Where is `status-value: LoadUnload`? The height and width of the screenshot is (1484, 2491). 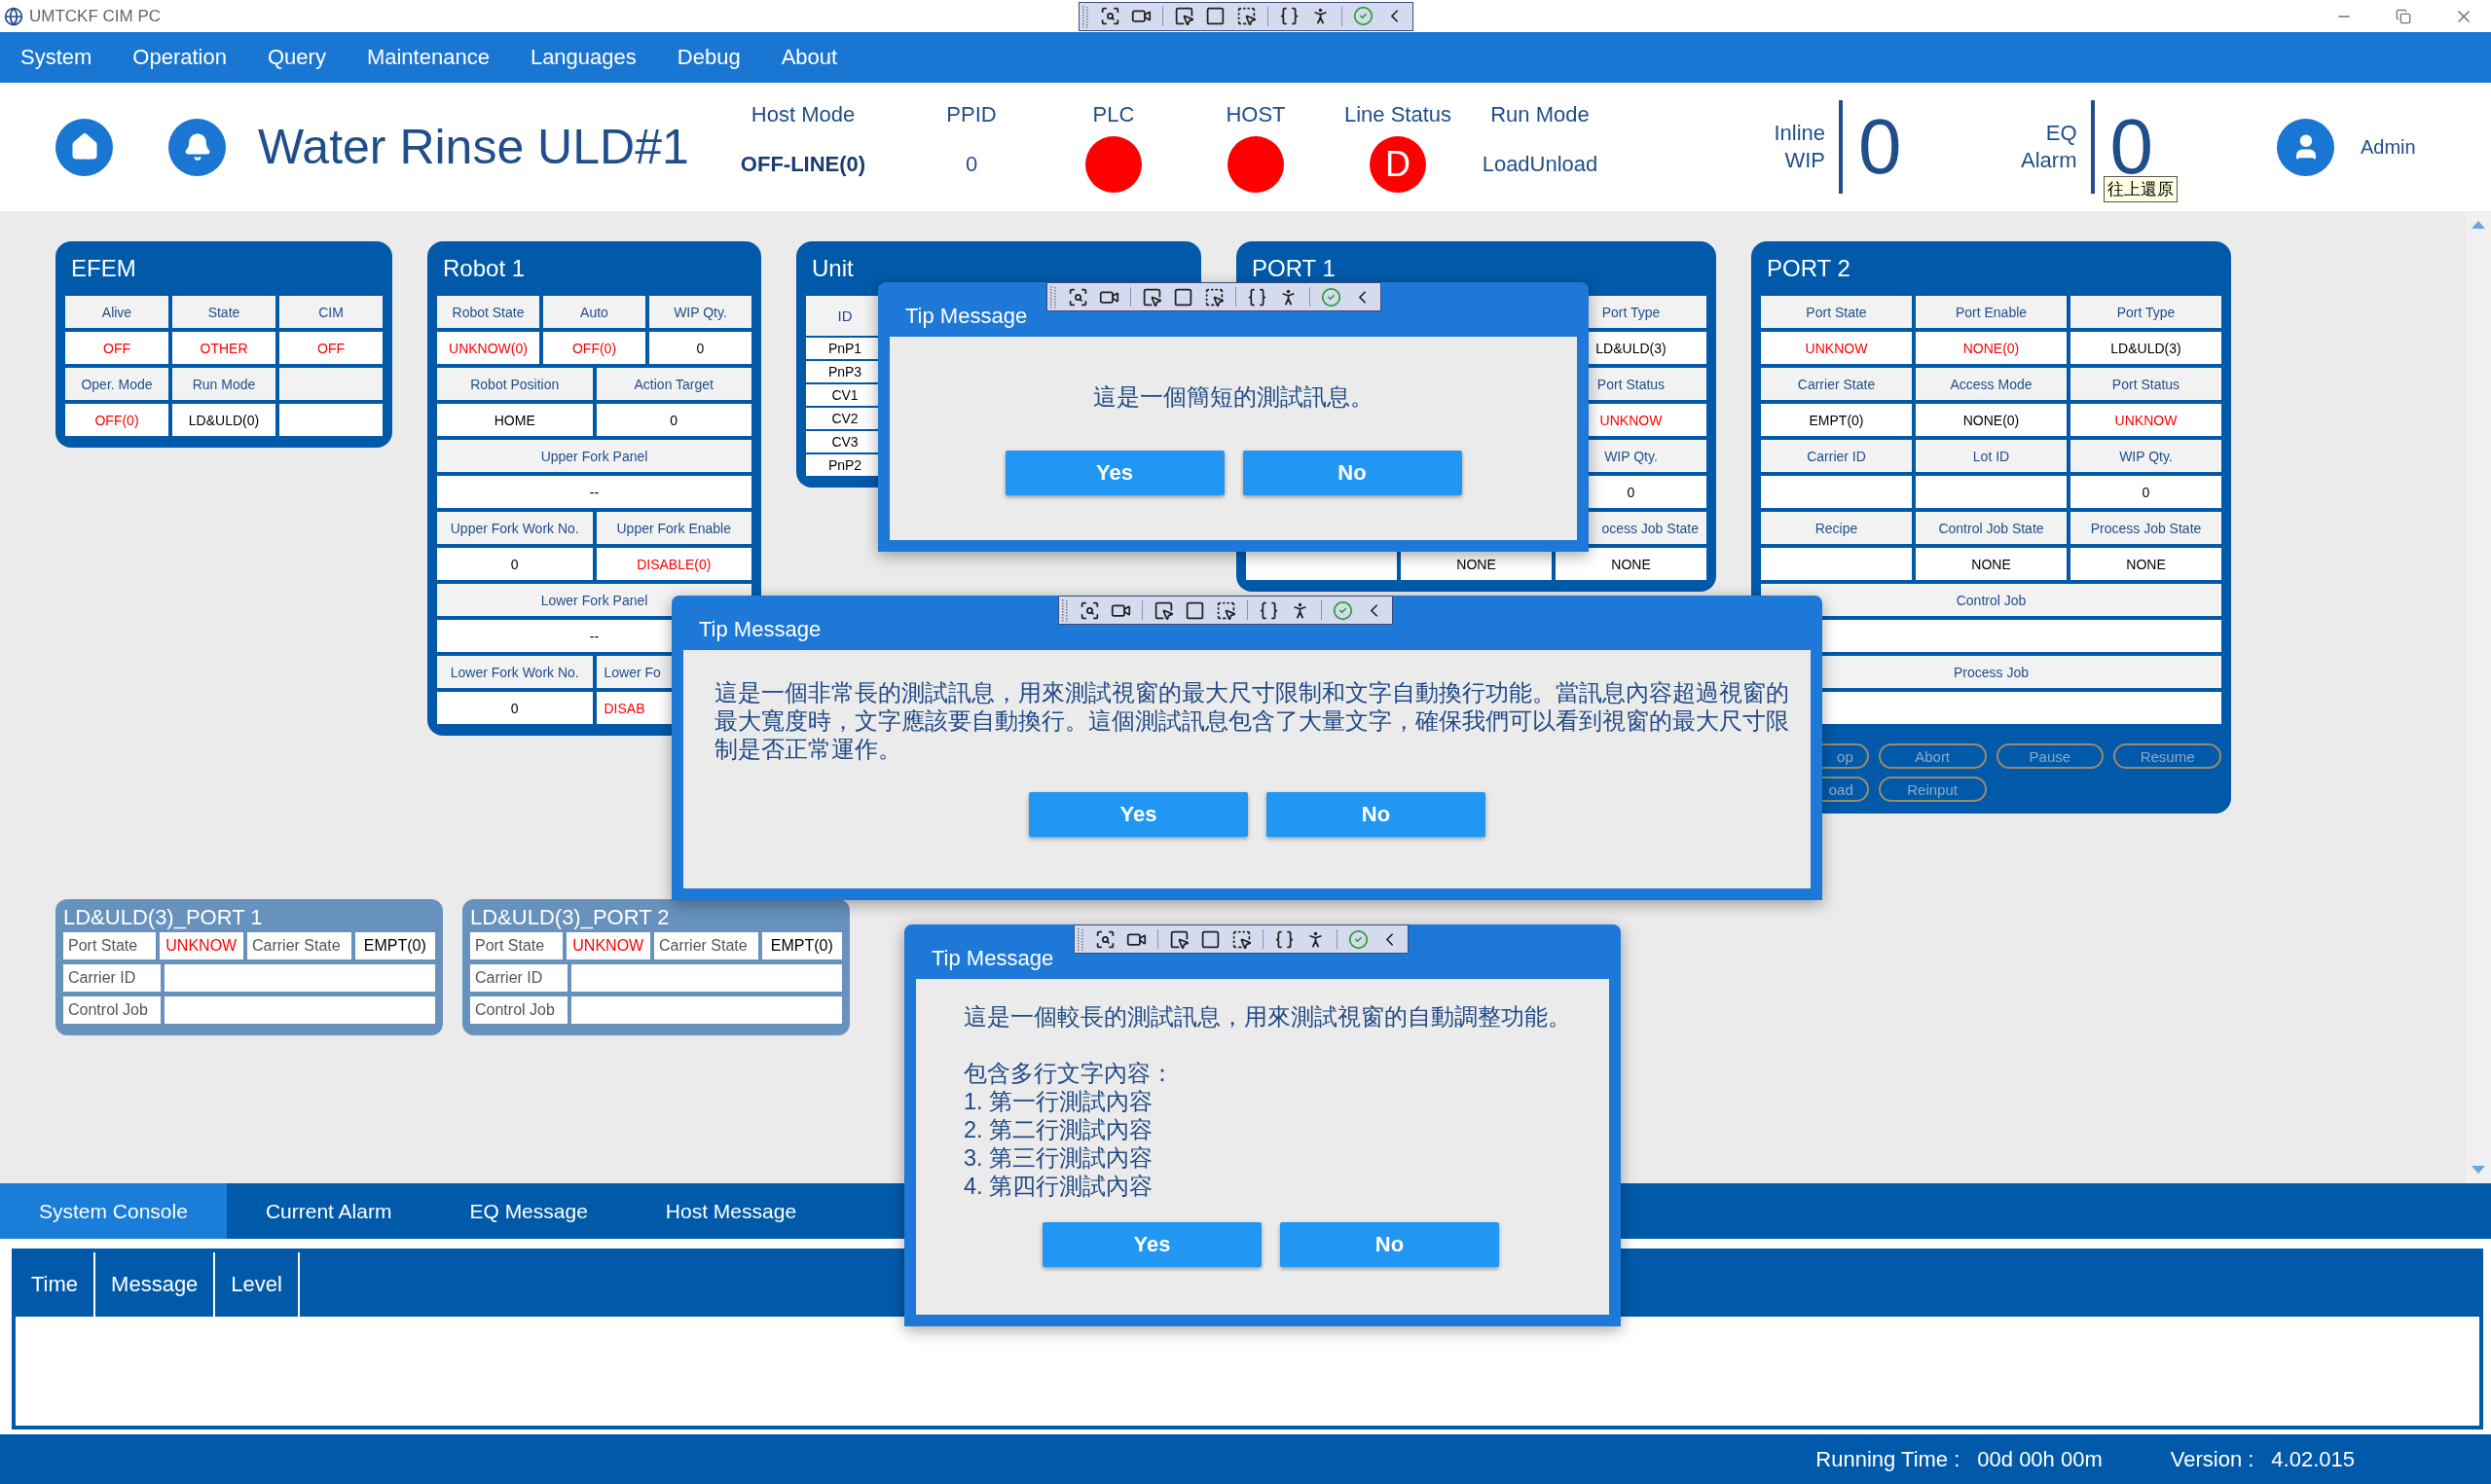 status-value: LoadUnload is located at coordinates (1540, 164).